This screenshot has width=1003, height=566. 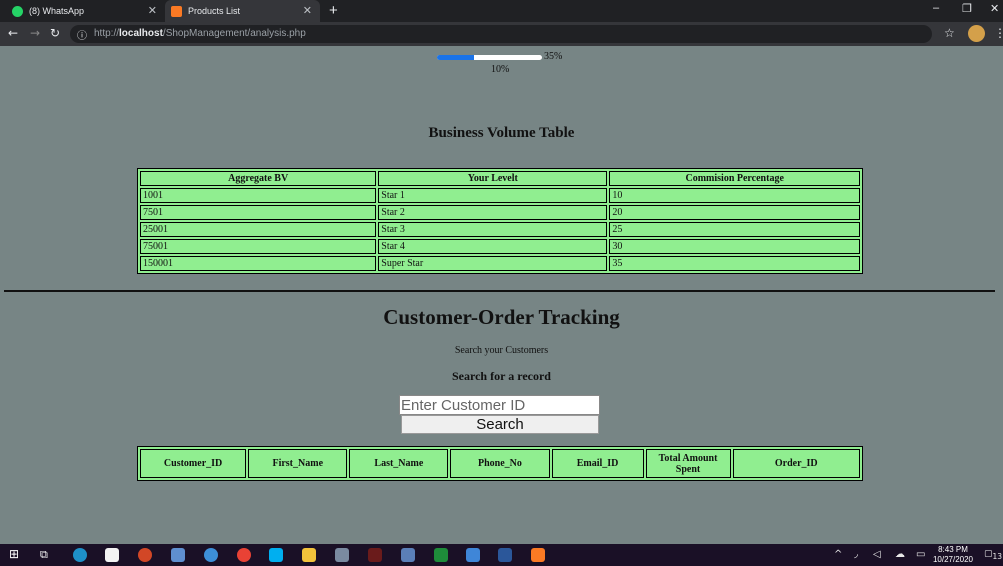 What do you see at coordinates (734, 178) in the screenshot?
I see `column-header: Commision Percentage` at bounding box center [734, 178].